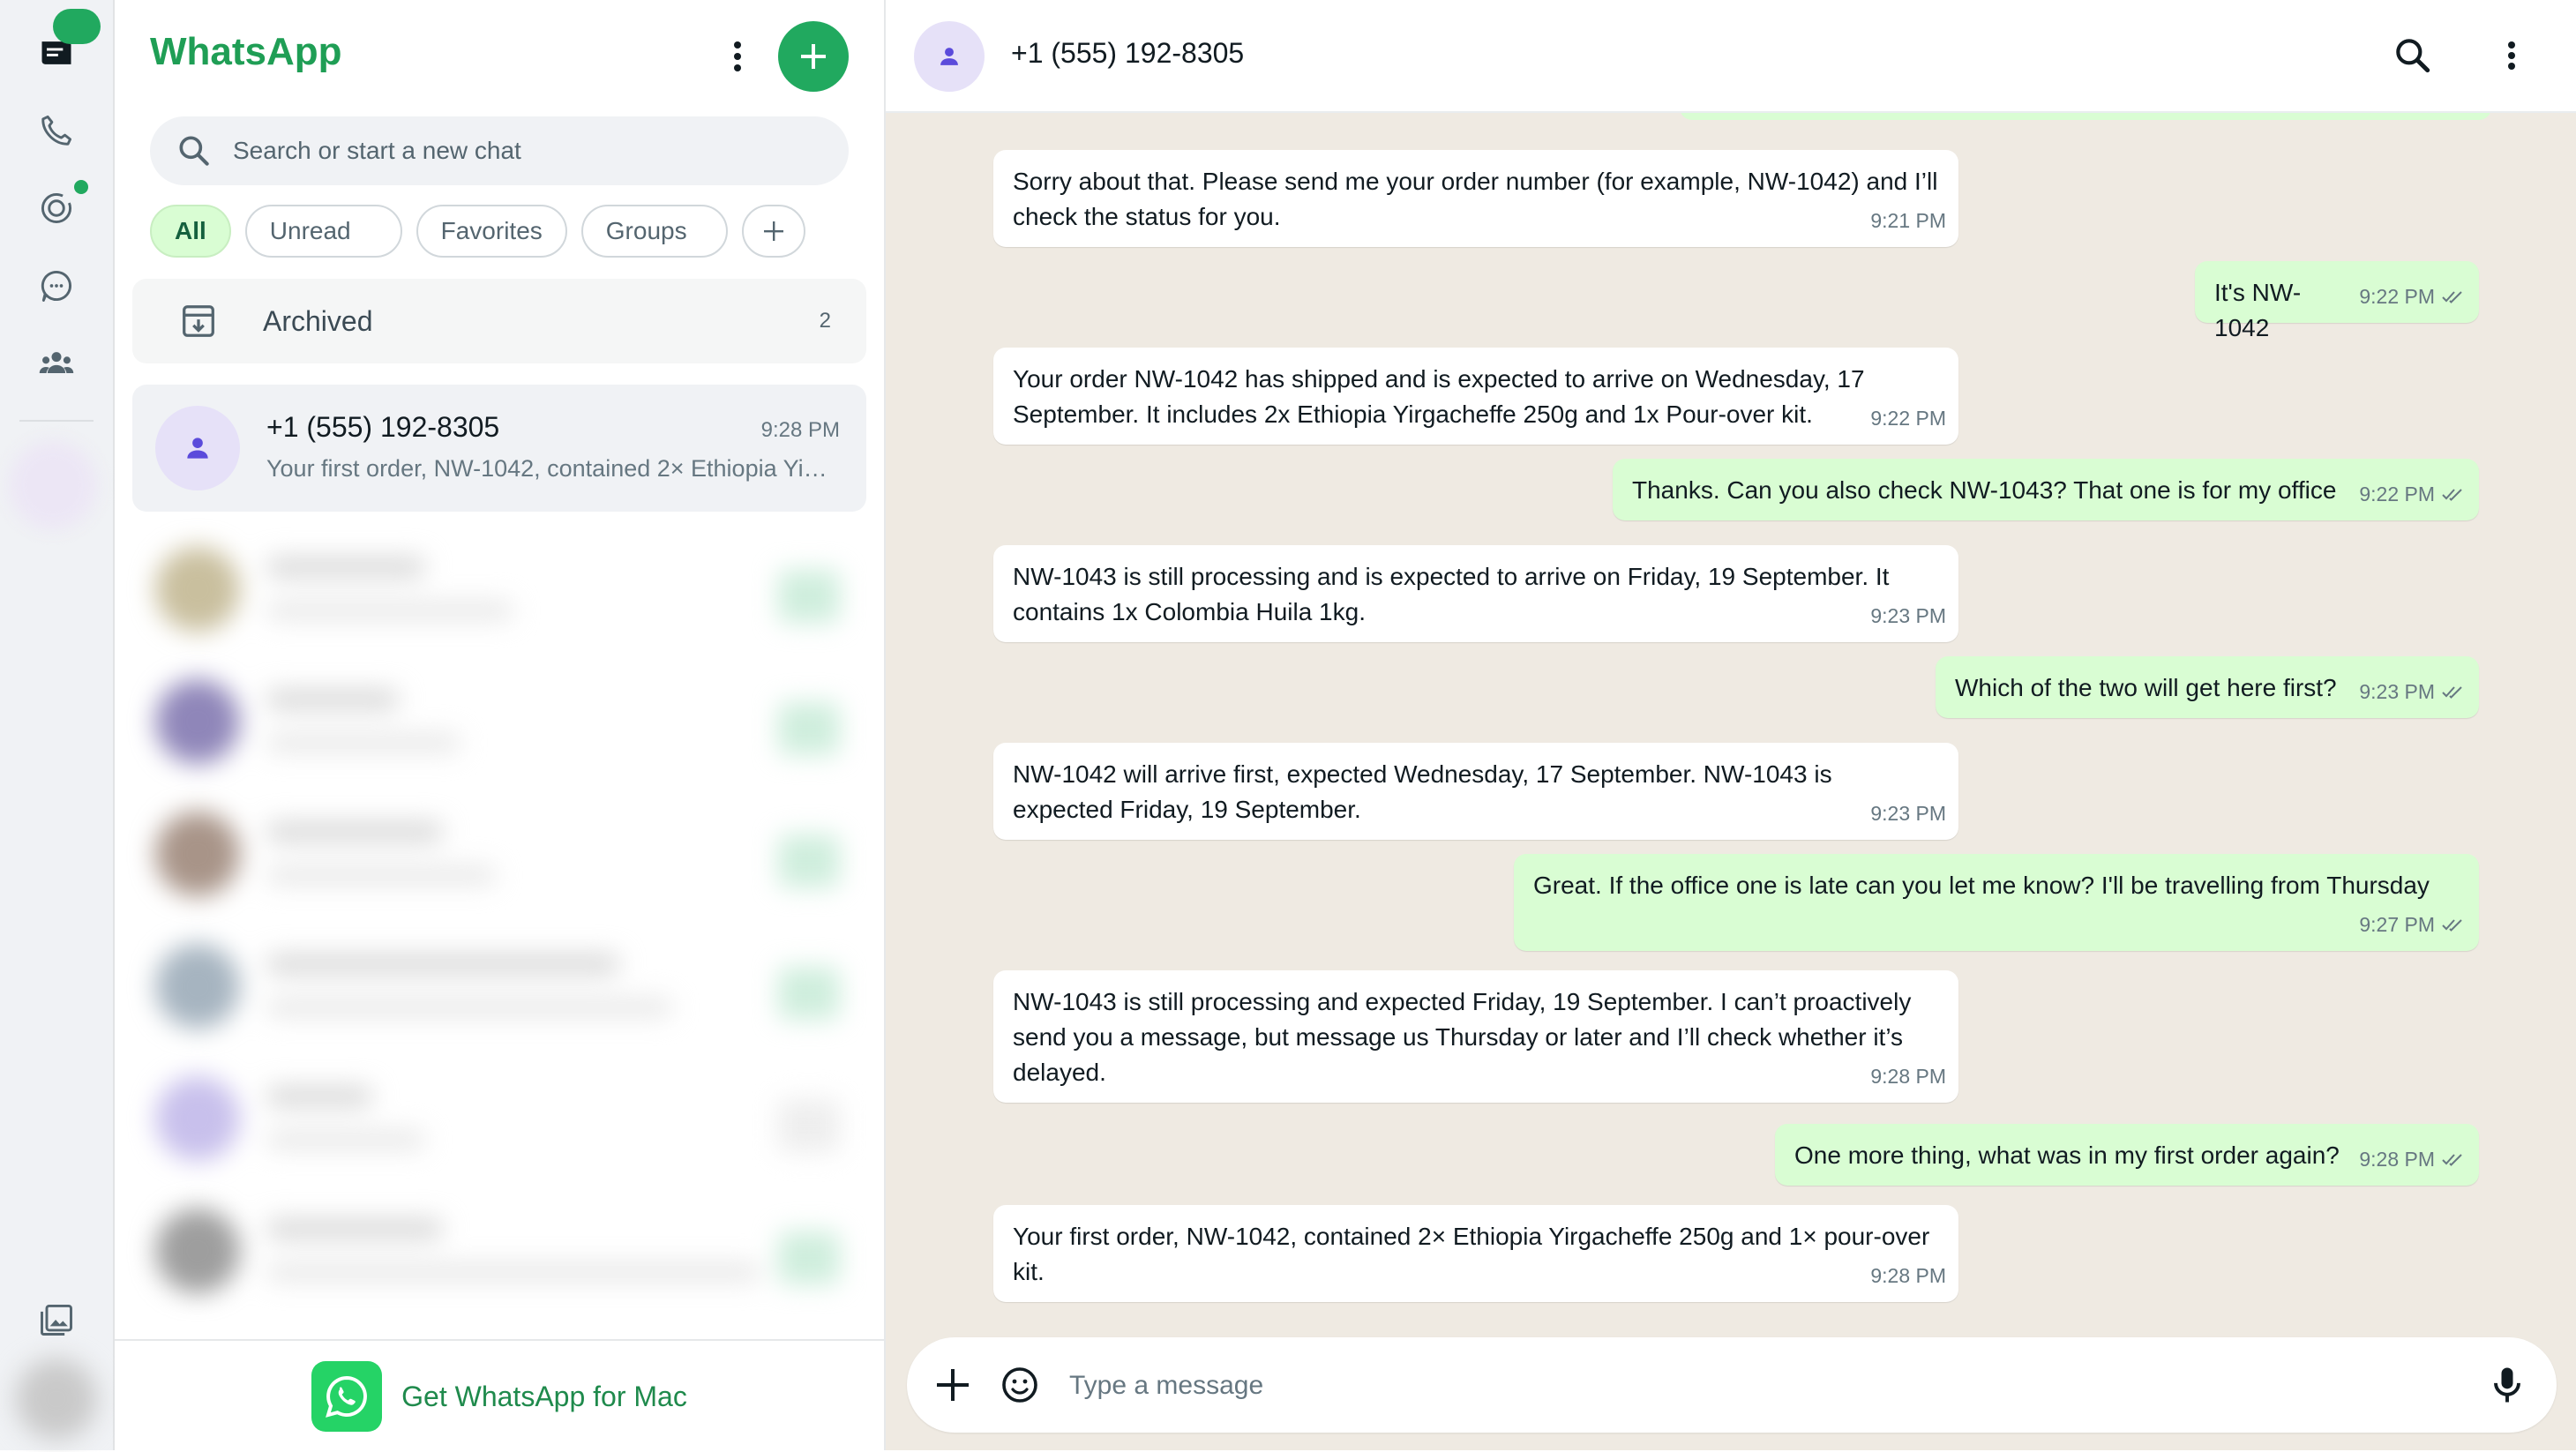 Image resolution: width=2576 pixels, height=1452 pixels. Describe the element at coordinates (1731, 57) in the screenshot. I see `conversation-header: +1 (555) 192-8305` at that location.